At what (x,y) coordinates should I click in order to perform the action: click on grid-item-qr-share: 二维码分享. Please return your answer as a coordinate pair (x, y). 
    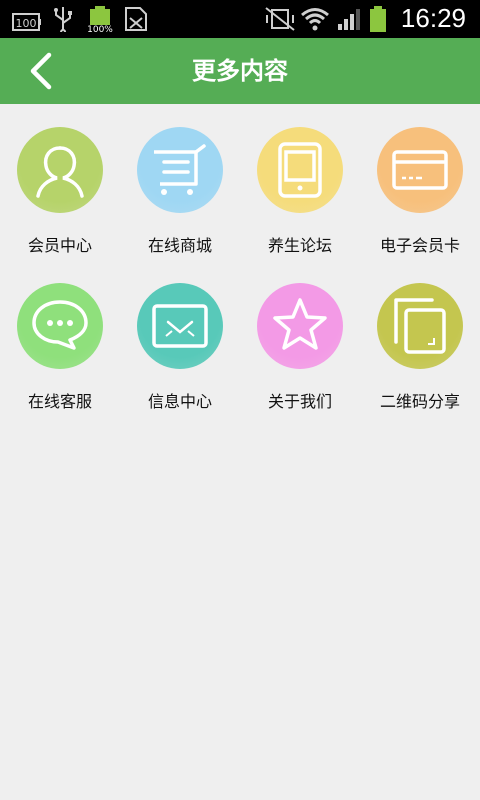
    Looking at the image, I should click on (420, 335).